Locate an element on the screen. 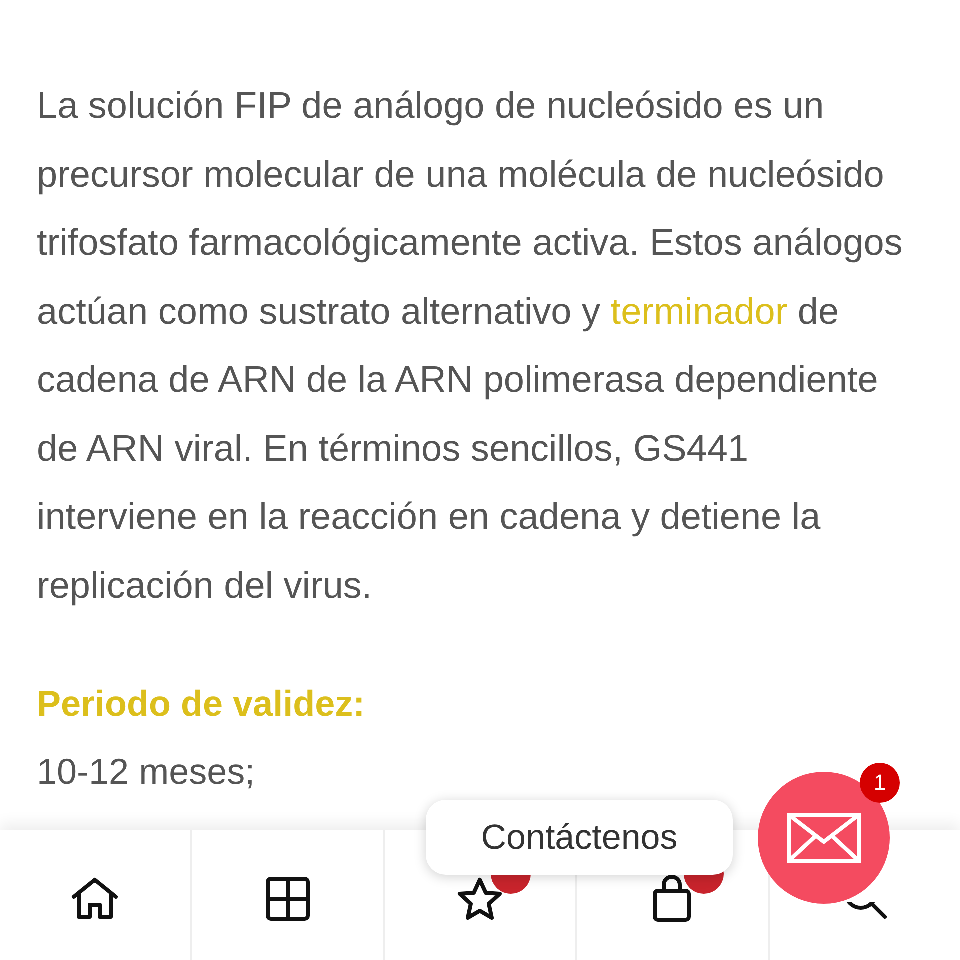 This screenshot has width=960, height=960. categories-nav-button is located at coordinates (288, 899).